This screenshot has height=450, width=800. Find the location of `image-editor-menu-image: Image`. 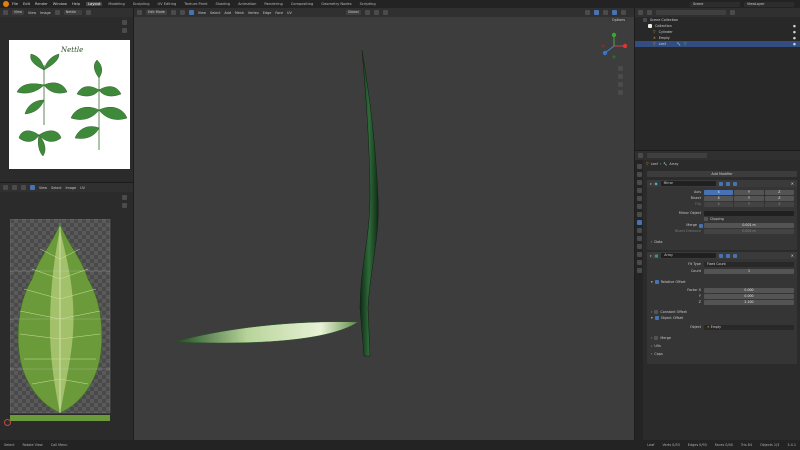

image-editor-menu-image: Image is located at coordinates (45, 13).